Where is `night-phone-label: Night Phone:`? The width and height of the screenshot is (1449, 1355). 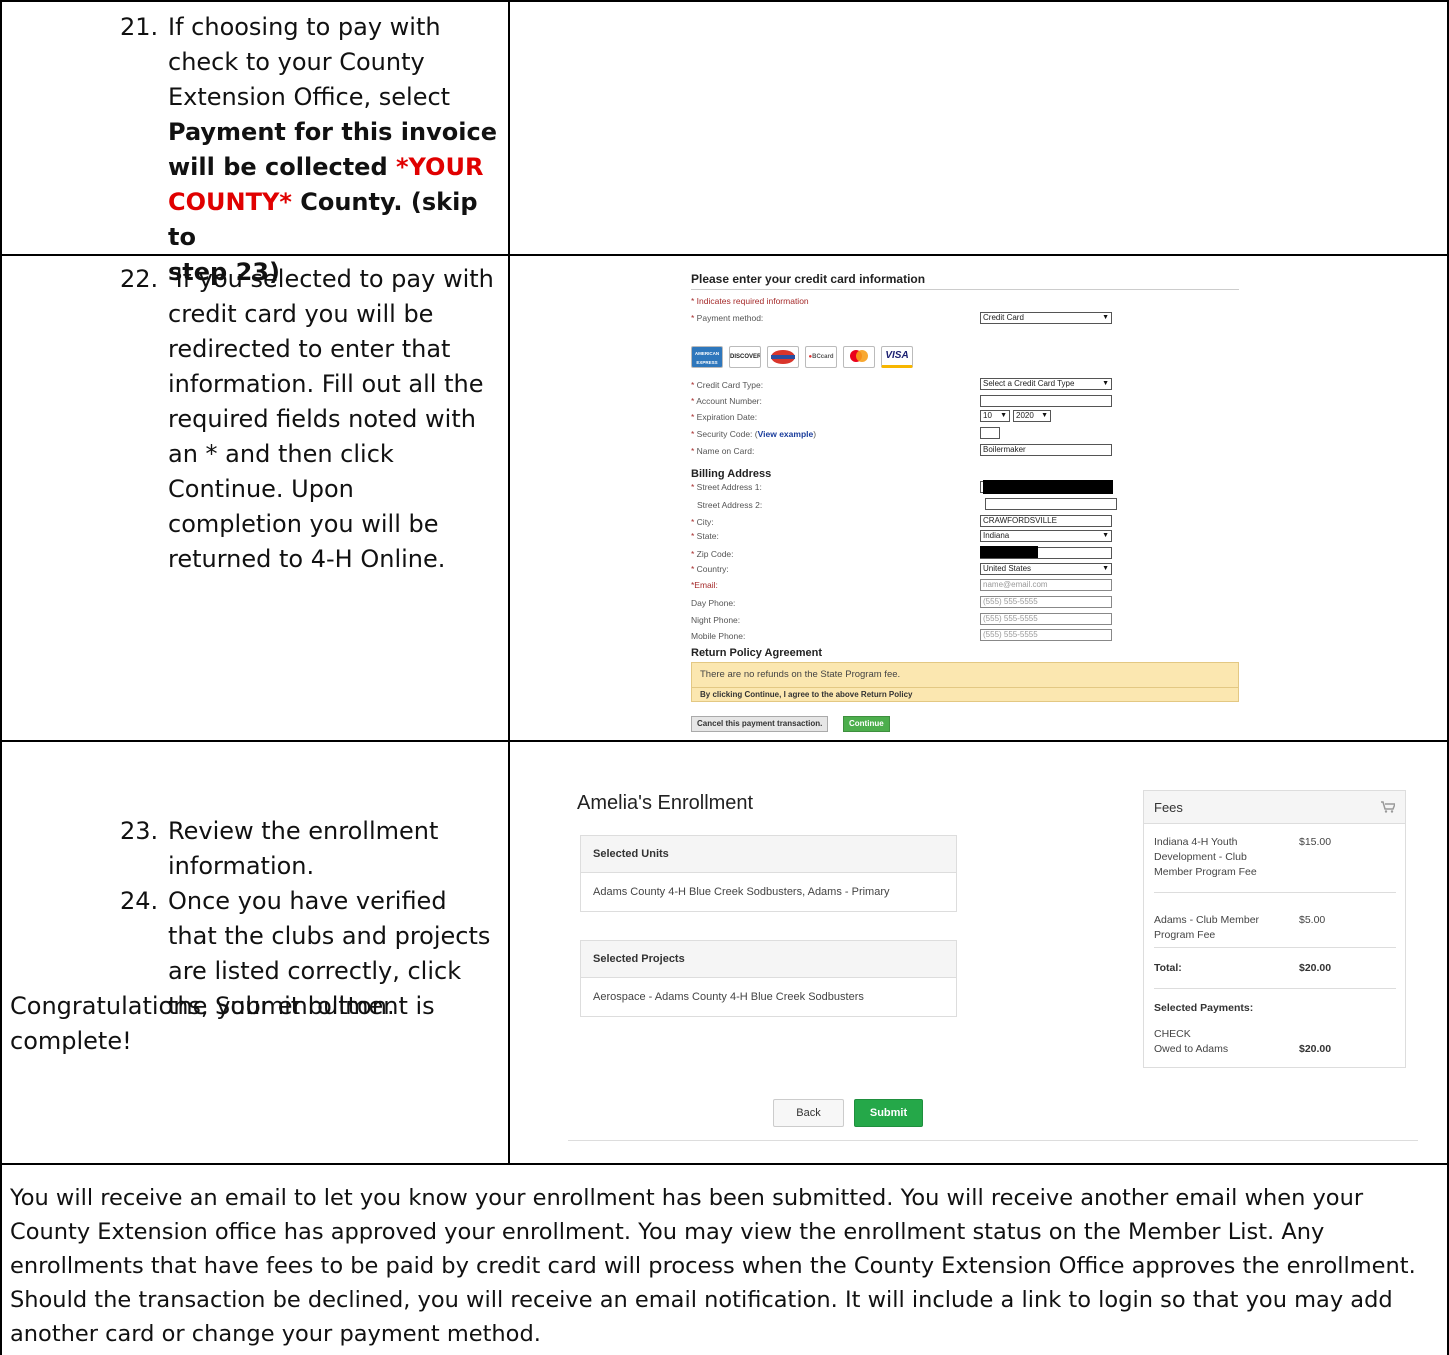 night-phone-label: Night Phone: is located at coordinates (716, 620).